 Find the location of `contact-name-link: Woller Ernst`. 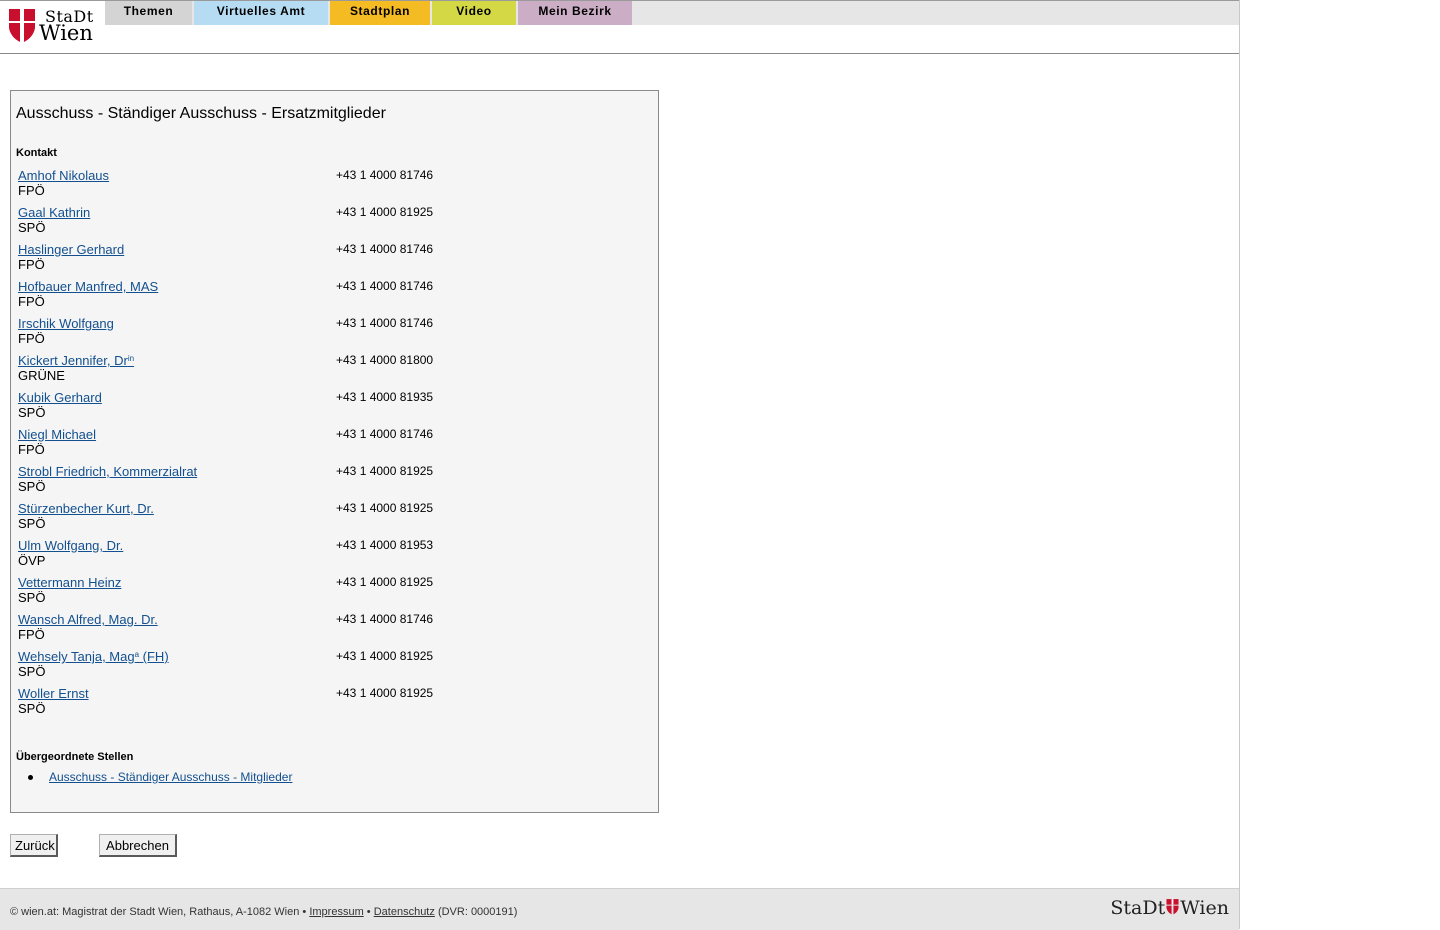

contact-name-link: Woller Ernst is located at coordinates (53, 693).